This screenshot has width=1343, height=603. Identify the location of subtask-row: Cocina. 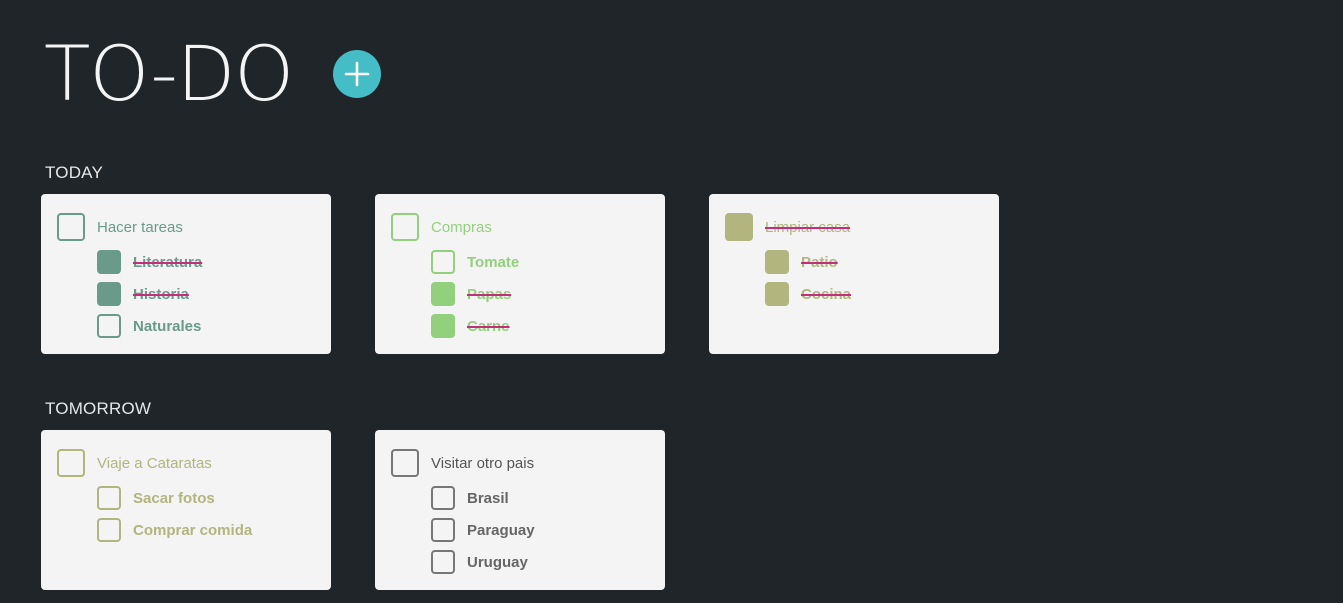
(808, 294).